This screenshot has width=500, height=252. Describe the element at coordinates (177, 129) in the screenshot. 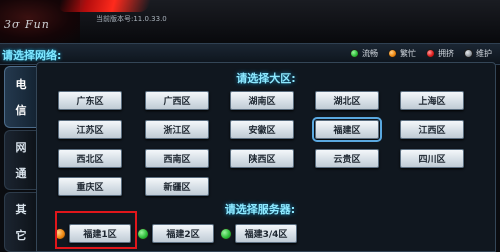

I see `region-button: 浙江区` at that location.